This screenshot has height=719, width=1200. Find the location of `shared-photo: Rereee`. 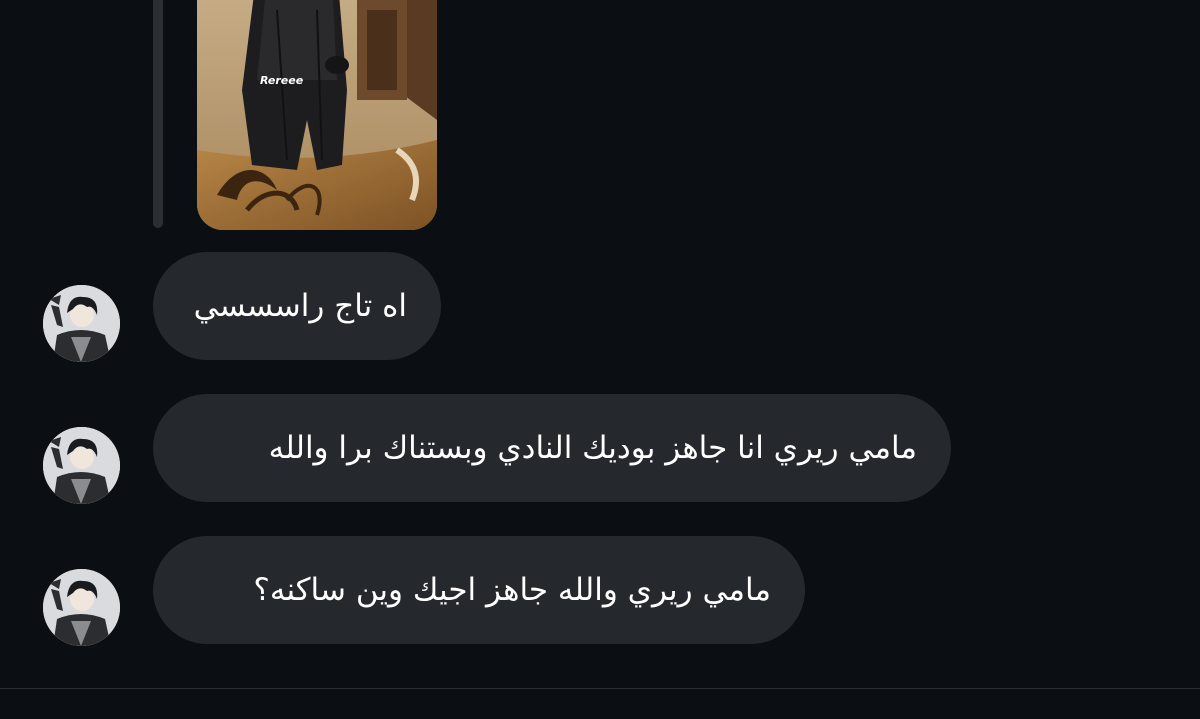

shared-photo: Rereee is located at coordinates (317, 115).